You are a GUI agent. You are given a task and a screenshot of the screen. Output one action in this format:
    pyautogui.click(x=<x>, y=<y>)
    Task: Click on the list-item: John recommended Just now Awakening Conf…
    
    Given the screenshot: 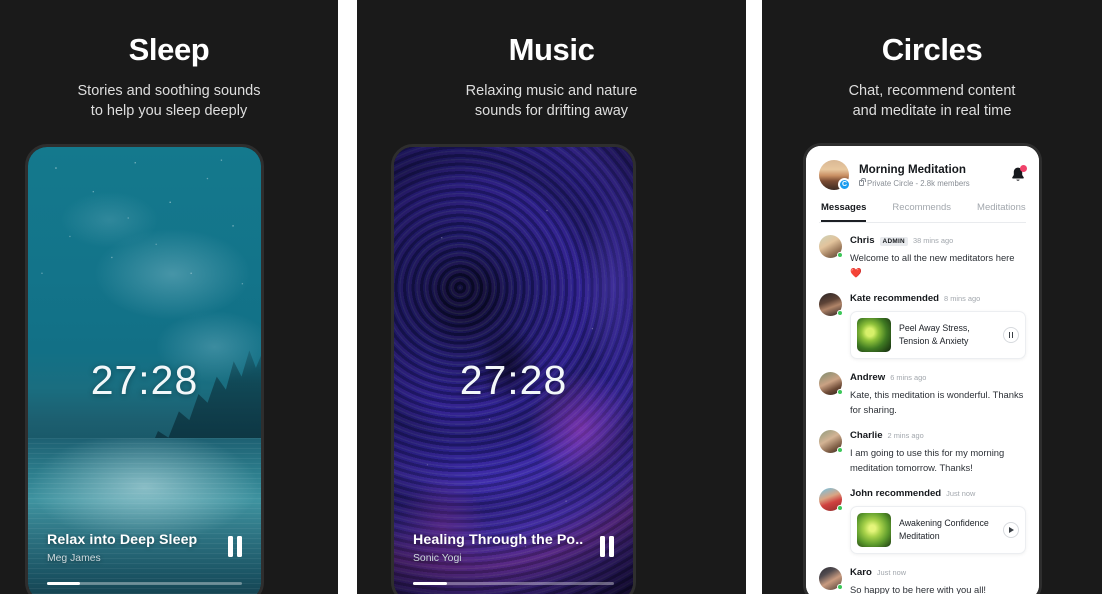 What is the action you would take?
    pyautogui.click(x=922, y=521)
    